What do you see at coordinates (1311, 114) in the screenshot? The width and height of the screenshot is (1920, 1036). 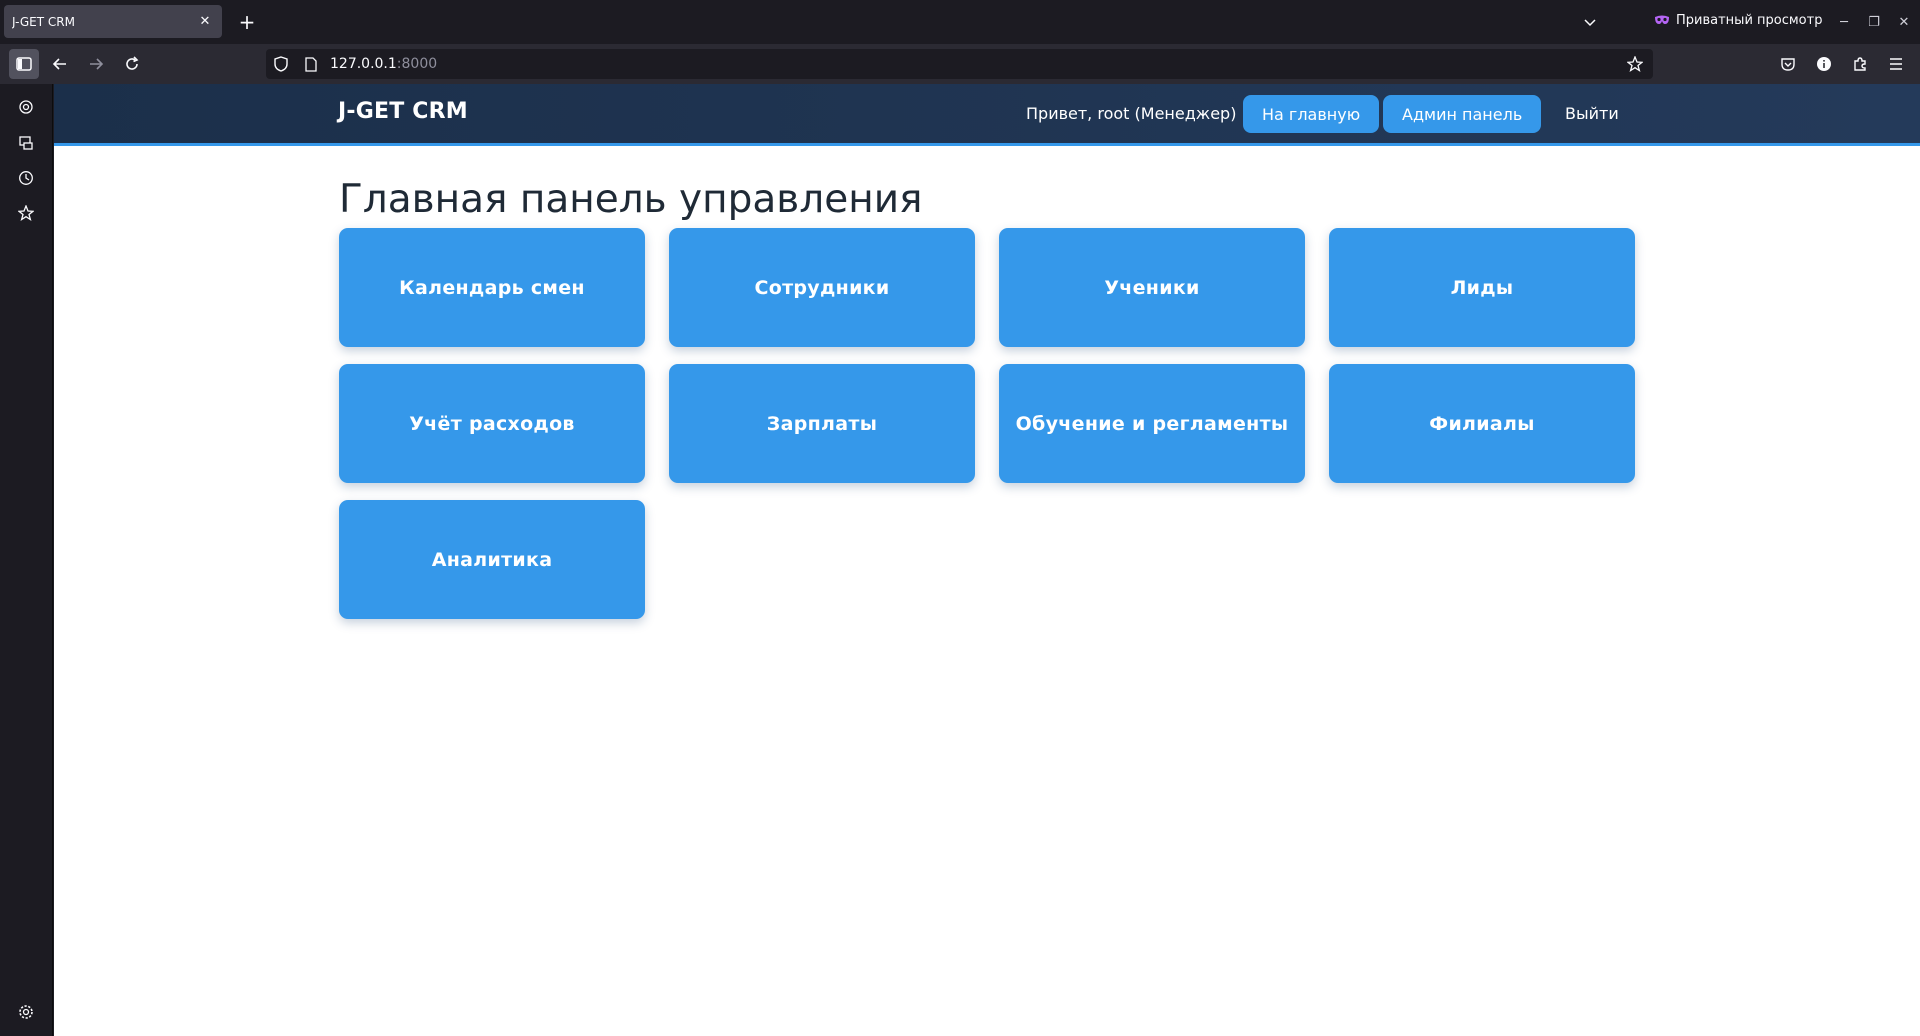 I see `home-button: На главную` at bounding box center [1311, 114].